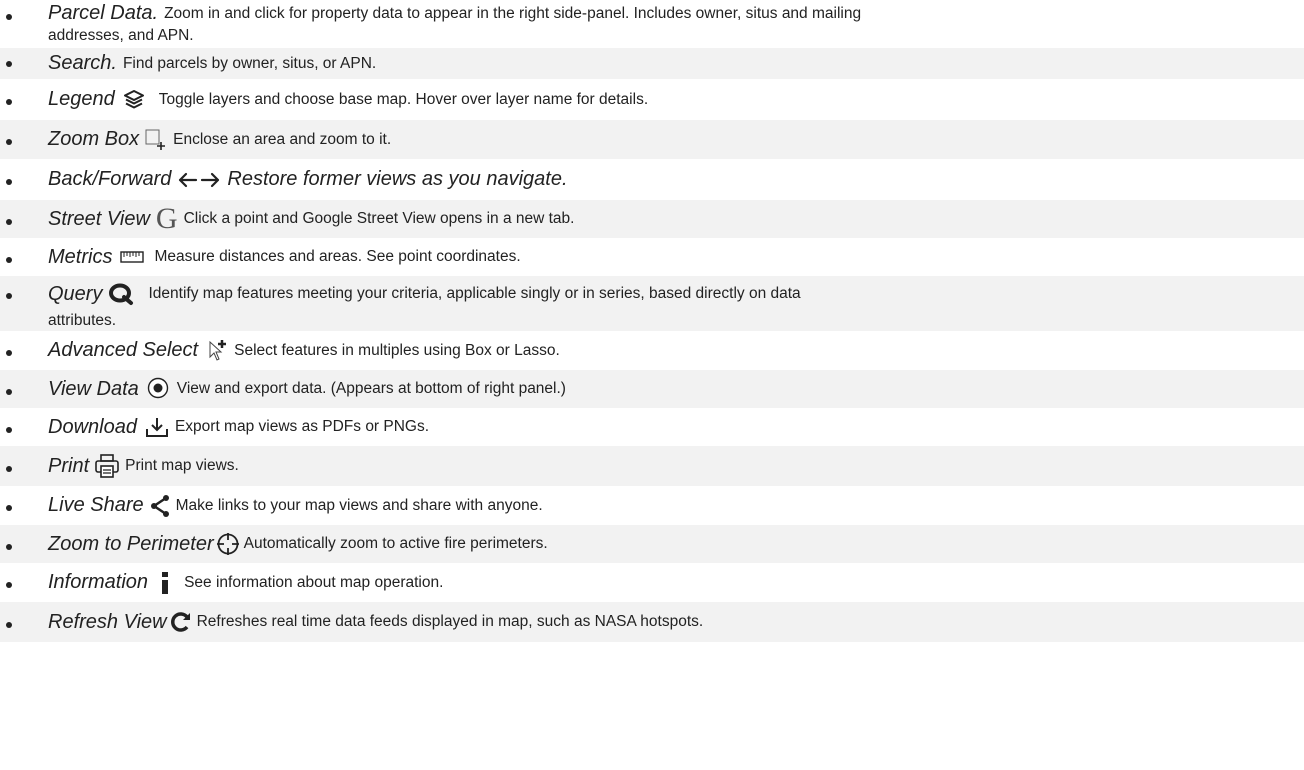  What do you see at coordinates (94, 139) in the screenshot?
I see `item-title: Zoom Box` at bounding box center [94, 139].